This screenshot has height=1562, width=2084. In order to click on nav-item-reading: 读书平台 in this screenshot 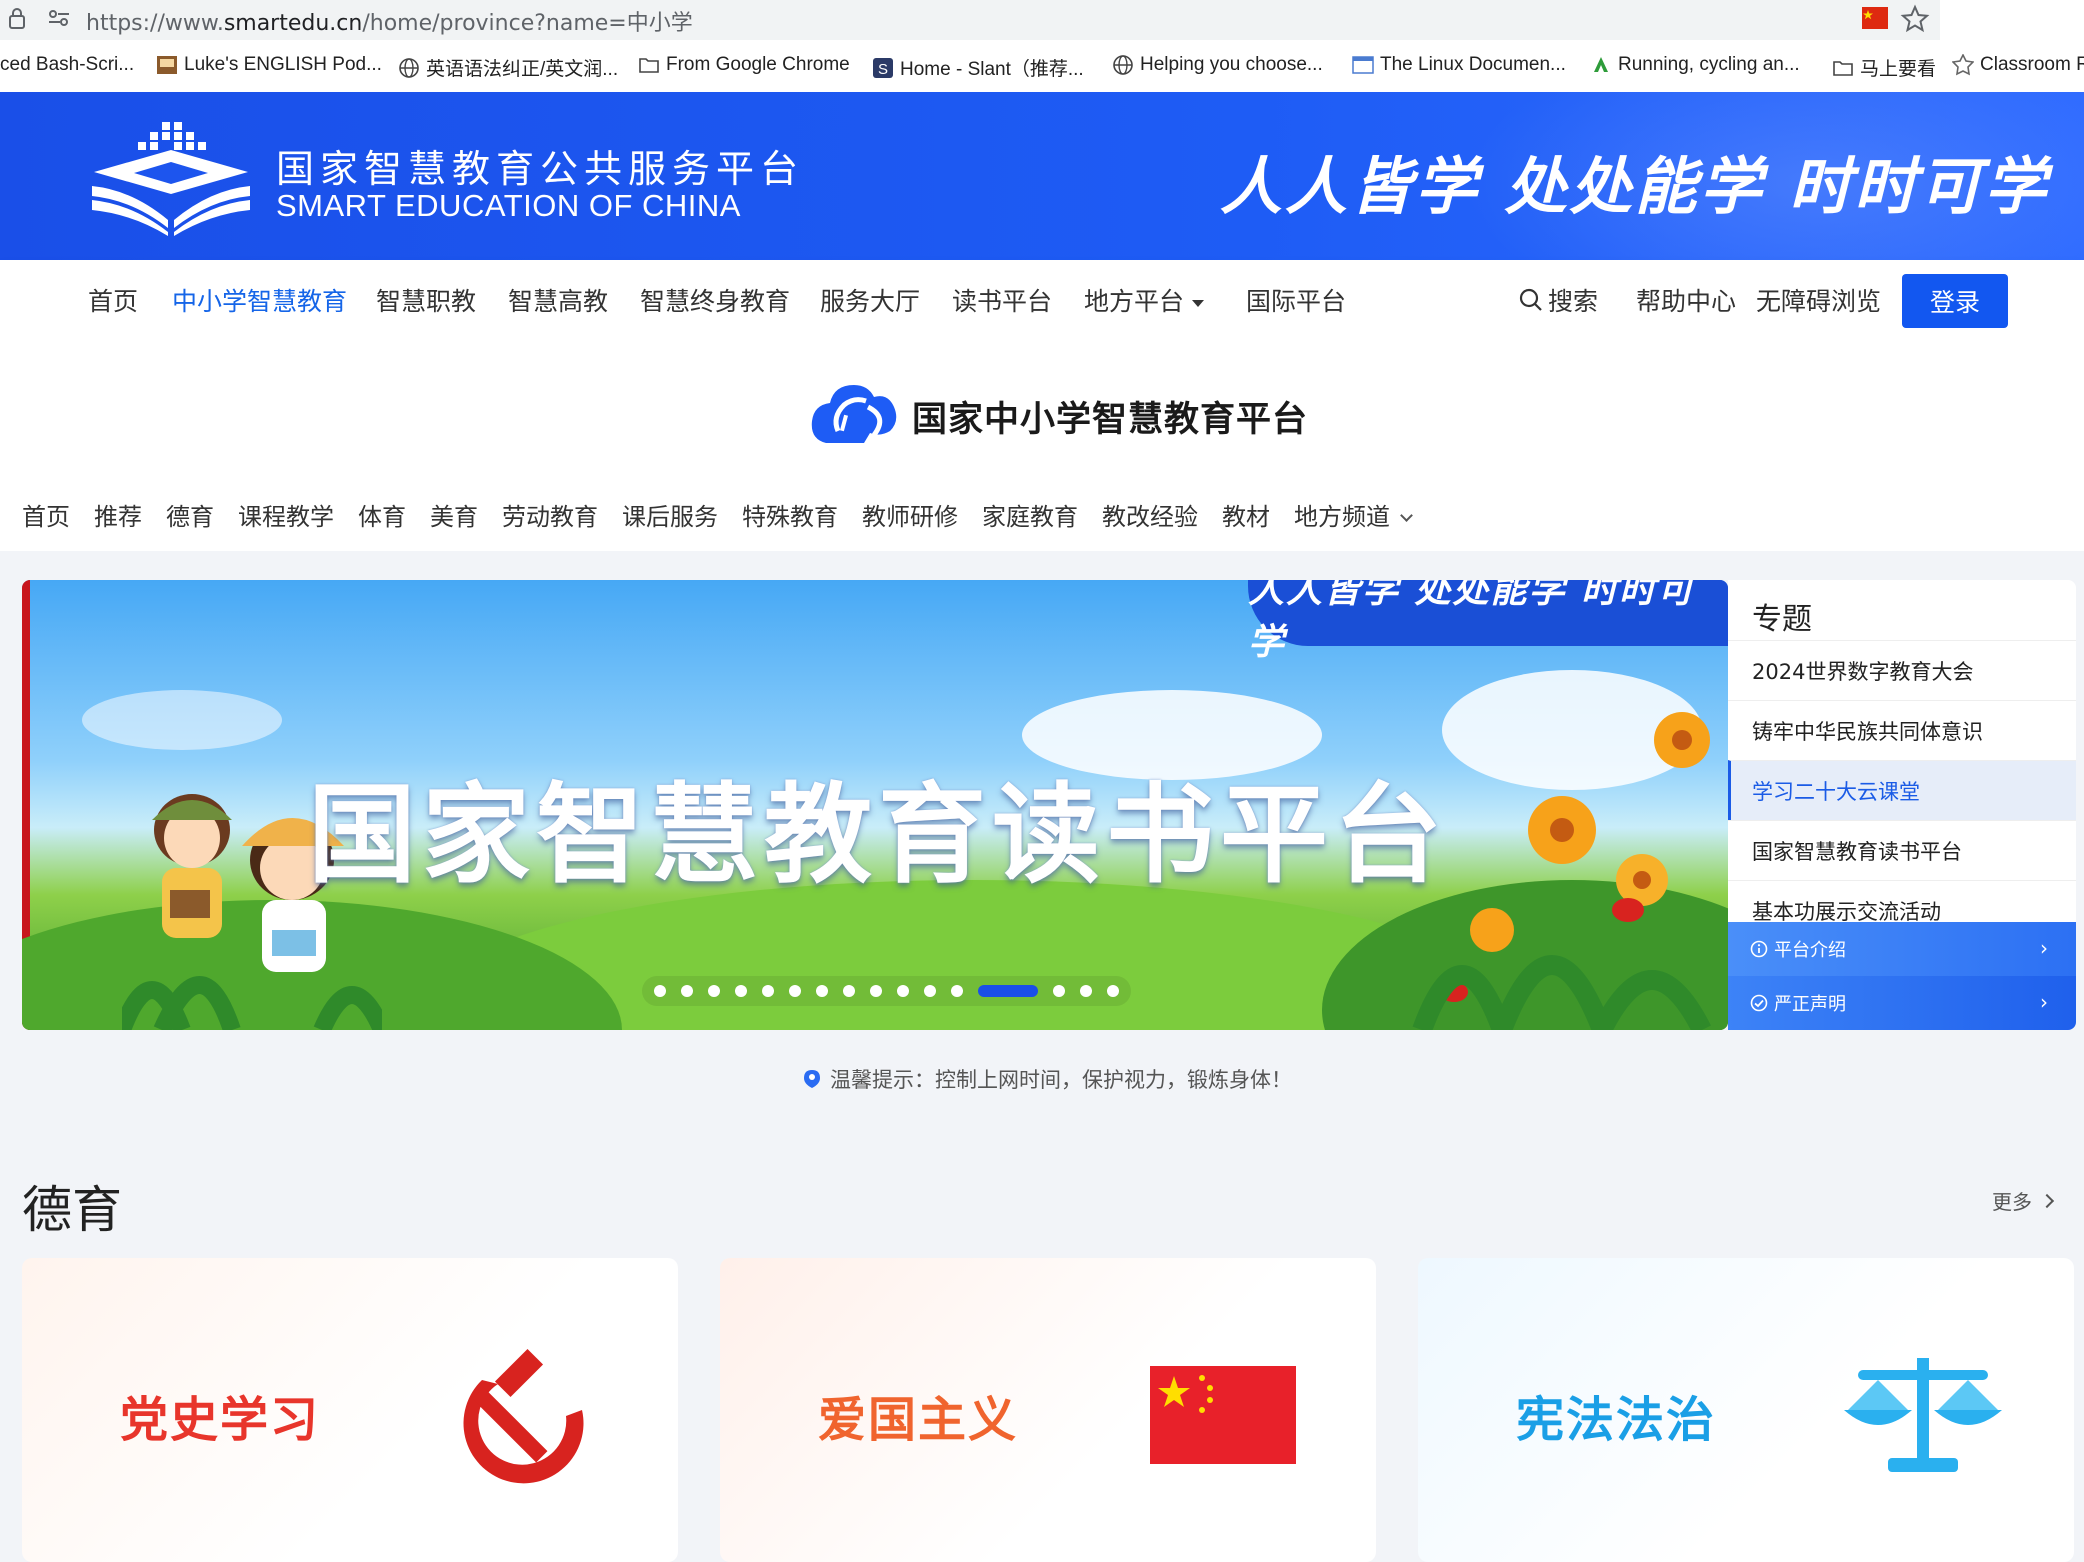, I will do `click(1002, 300)`.